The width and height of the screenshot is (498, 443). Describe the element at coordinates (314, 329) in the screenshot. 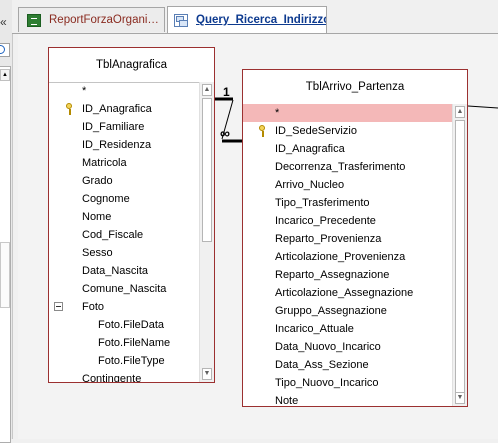

I see `field-name: Incarico_Attuale` at that location.